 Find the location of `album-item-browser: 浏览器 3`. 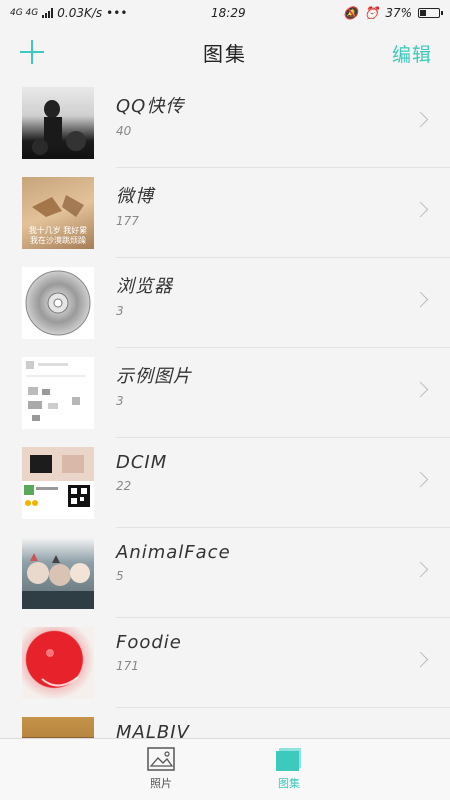

album-item-browser: 浏览器 3 is located at coordinates (225, 303).